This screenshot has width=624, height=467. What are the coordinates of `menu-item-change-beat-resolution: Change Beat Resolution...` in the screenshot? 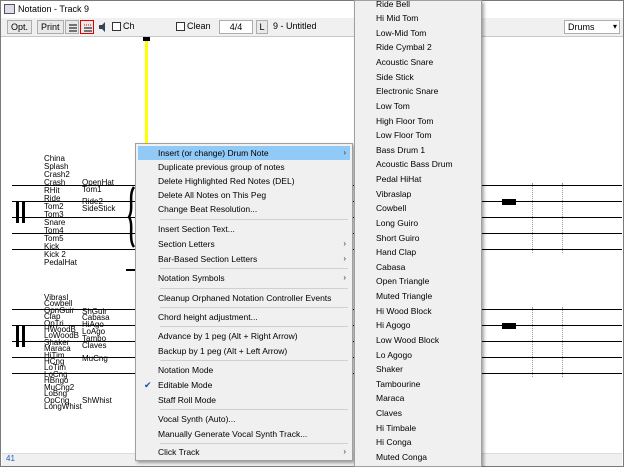 It's located at (244, 209).